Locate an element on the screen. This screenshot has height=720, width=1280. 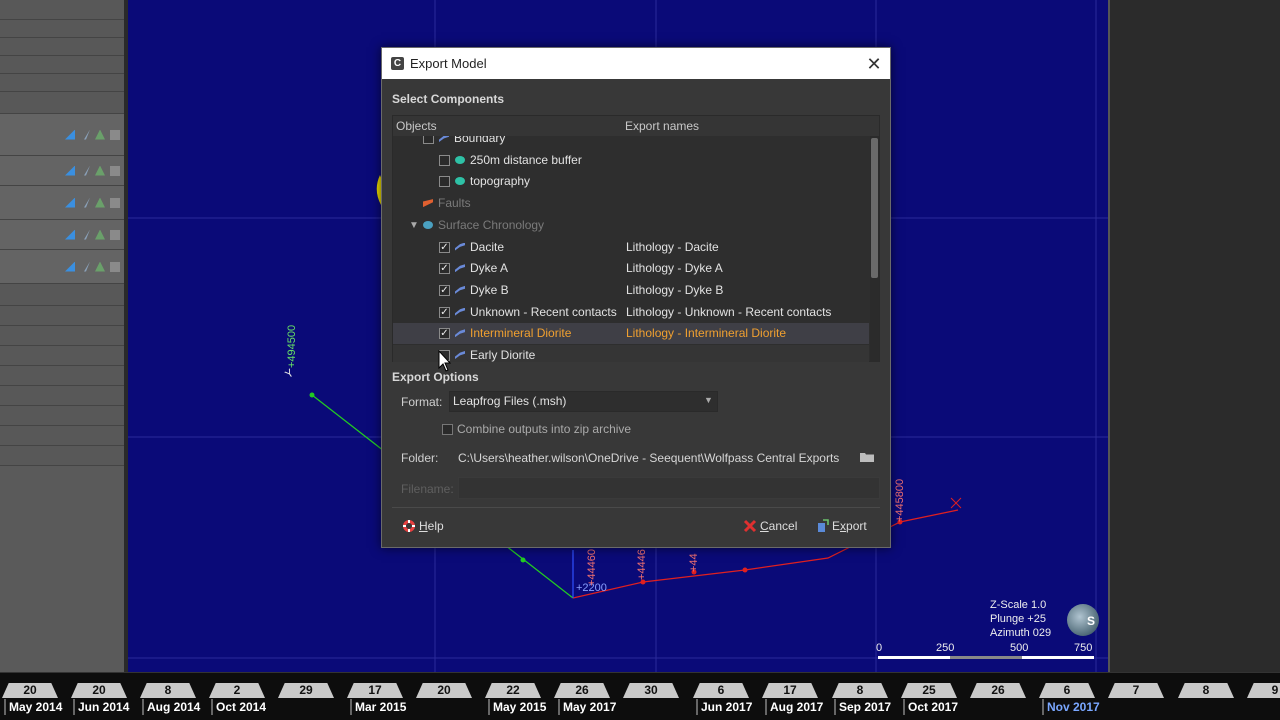
combine-zip-label: Combine outputs into zip archive is located at coordinates (544, 429).